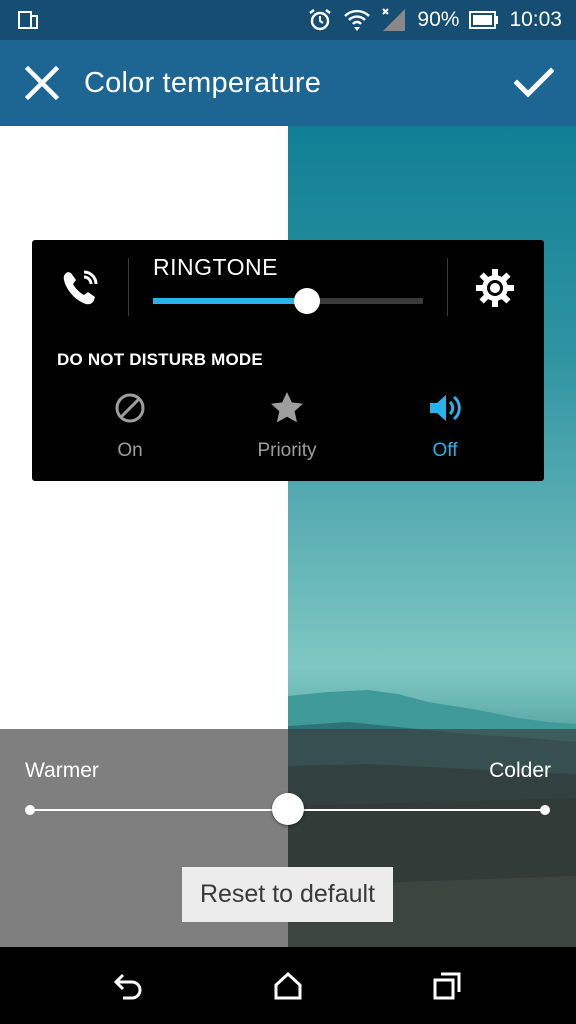  I want to click on close-icon, so click(42, 83).